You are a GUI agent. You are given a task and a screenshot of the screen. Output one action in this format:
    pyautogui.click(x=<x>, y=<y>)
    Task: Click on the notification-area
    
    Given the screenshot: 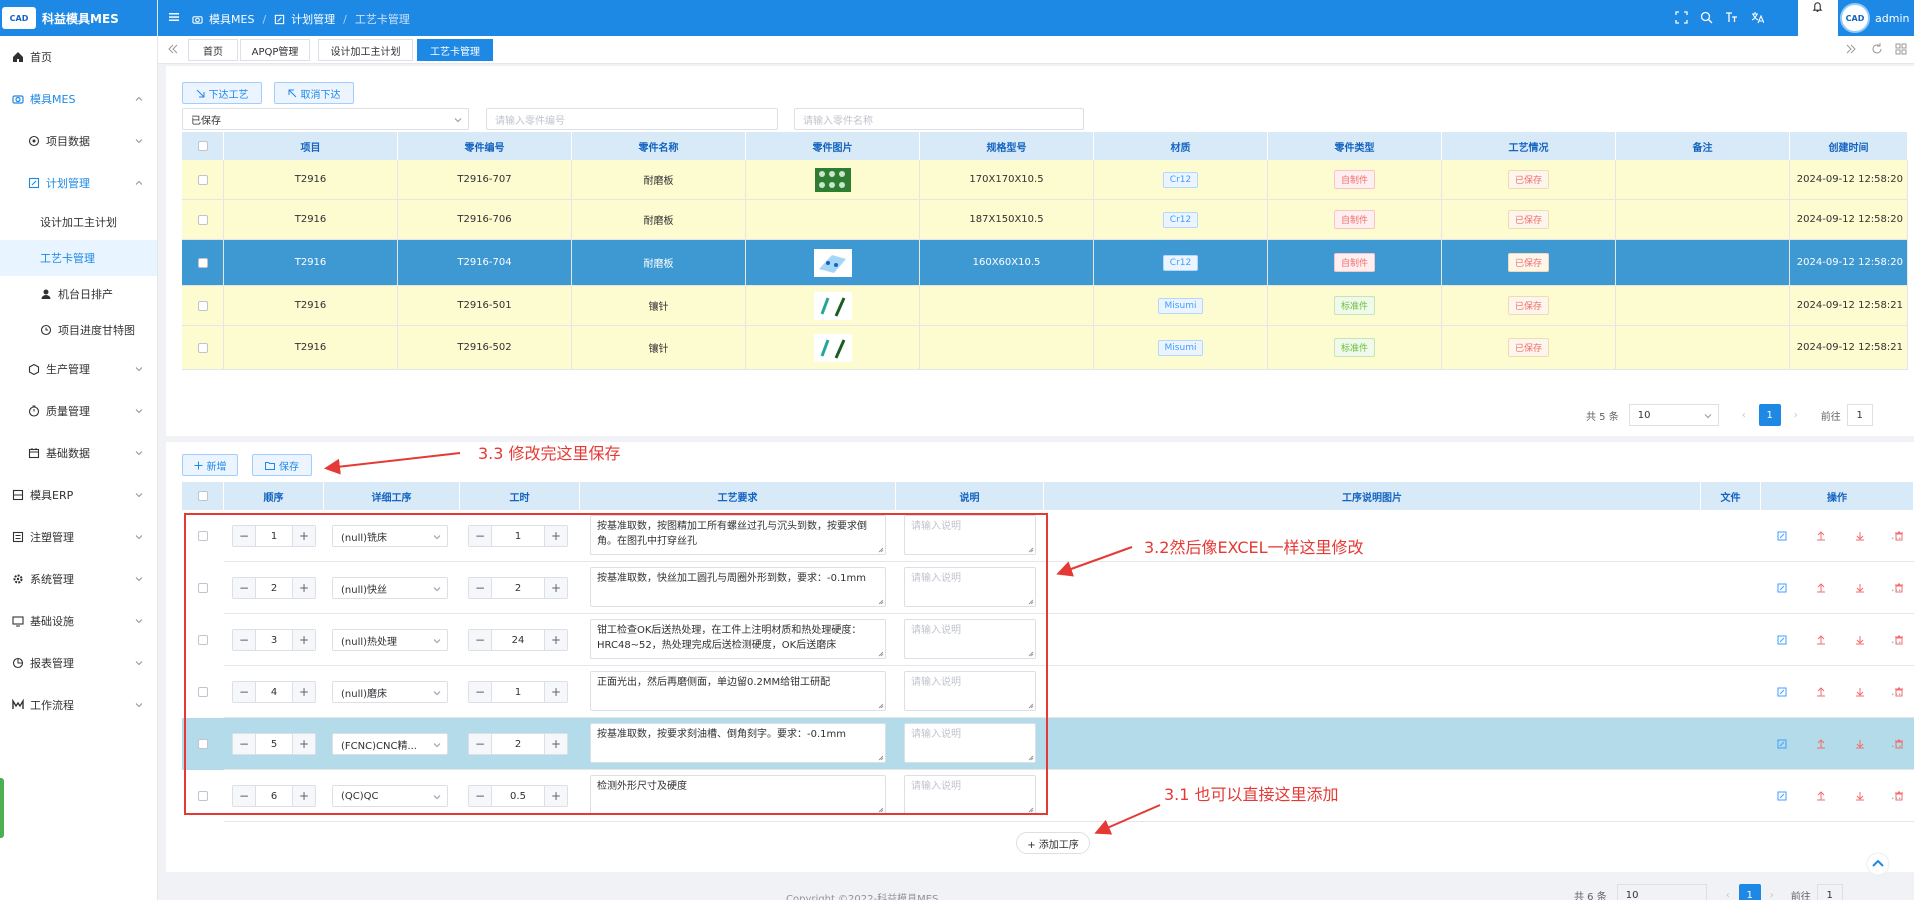 What is the action you would take?
    pyautogui.click(x=1818, y=18)
    